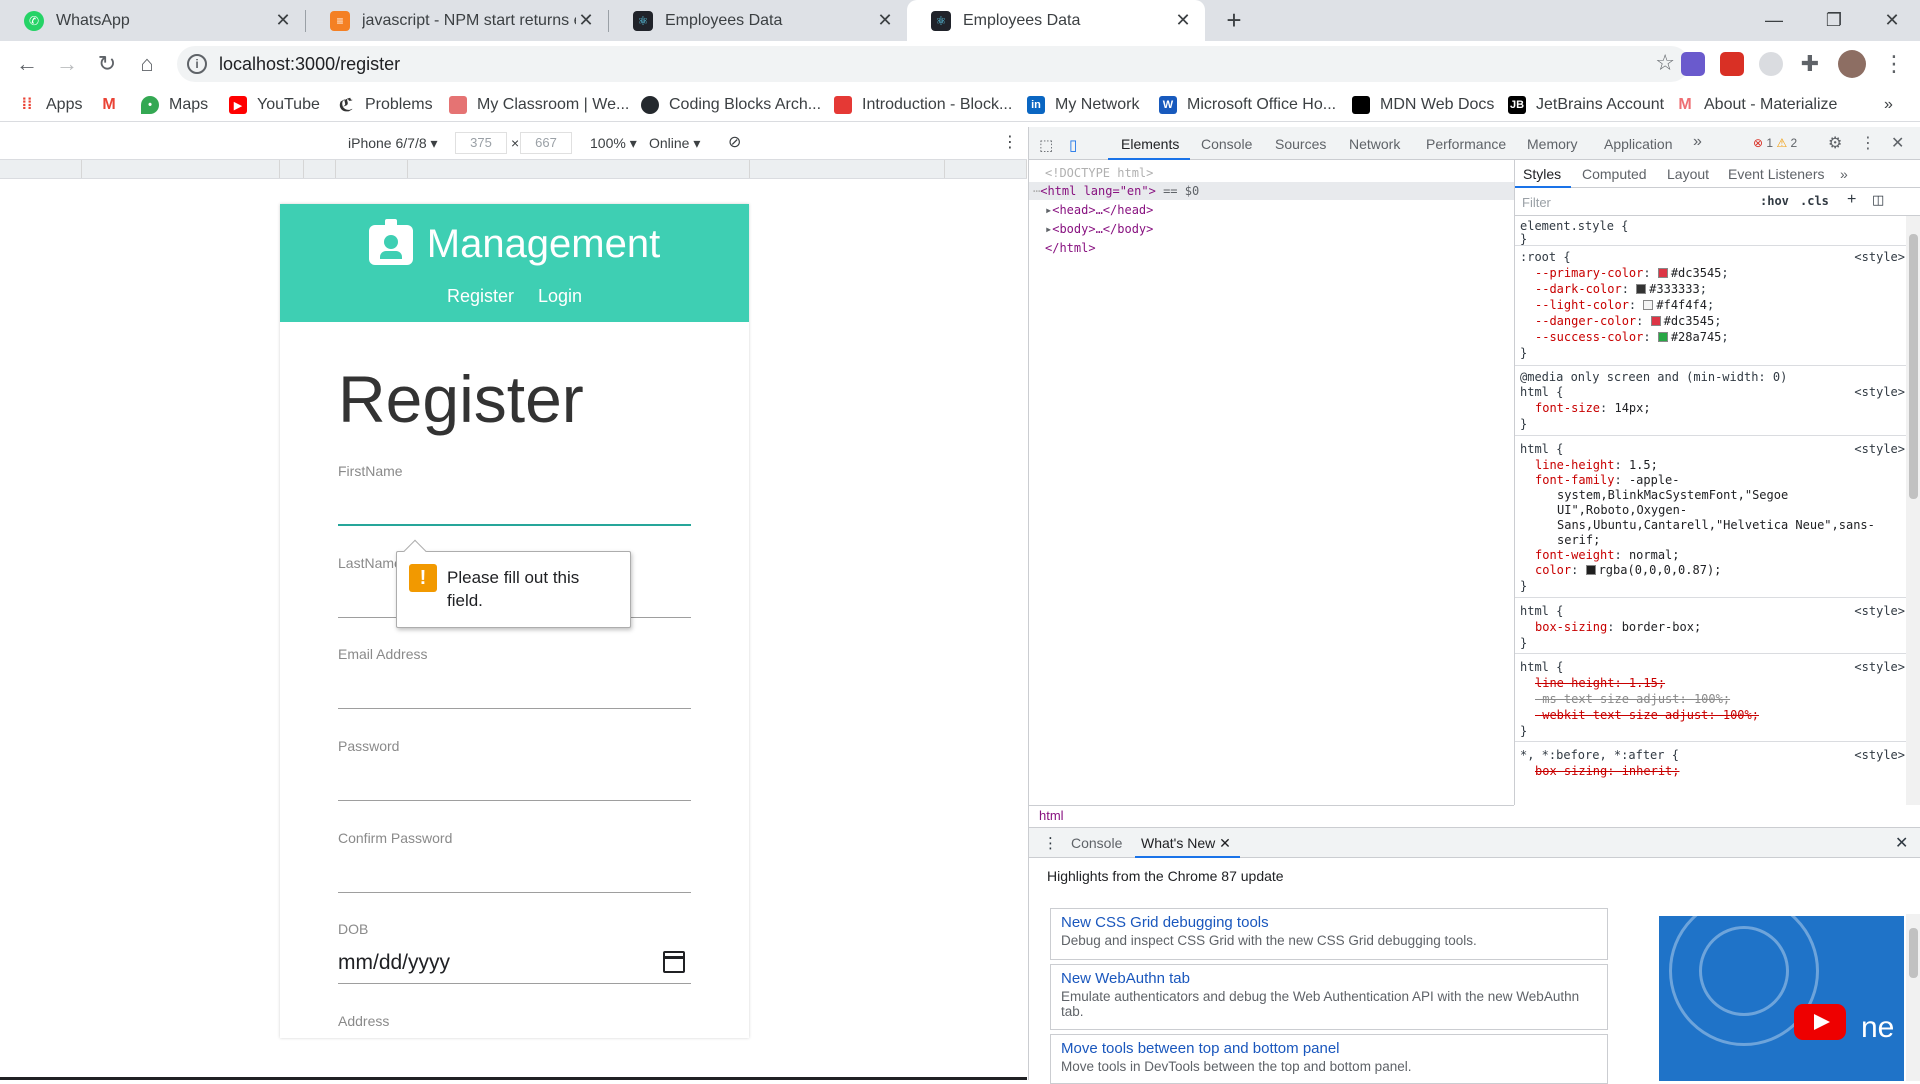 The width and height of the screenshot is (1920, 1084). Describe the element at coordinates (1423, 105) in the screenshot. I see `bookmark-mdn: MDN Web Docs` at that location.